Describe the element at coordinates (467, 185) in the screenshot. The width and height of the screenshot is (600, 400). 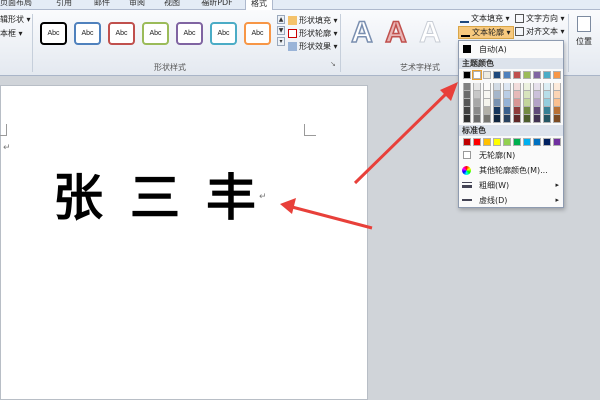
I see `line-weight-icon` at that location.